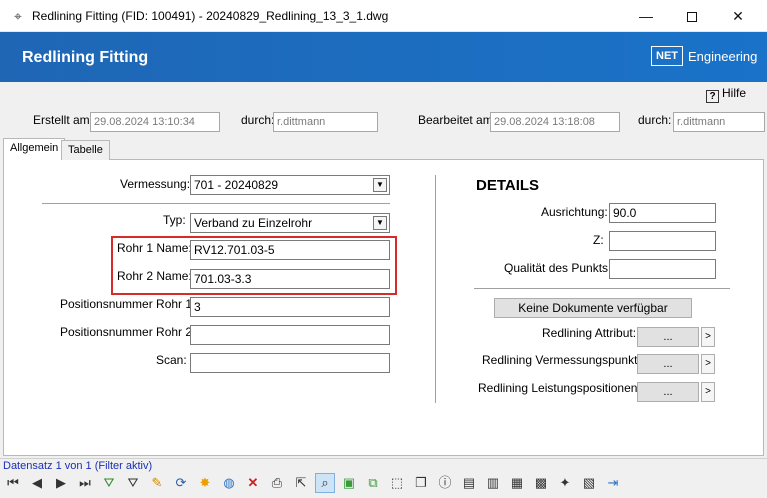  Describe the element at coordinates (662, 269) in the screenshot. I see `qualitaet-field` at that location.